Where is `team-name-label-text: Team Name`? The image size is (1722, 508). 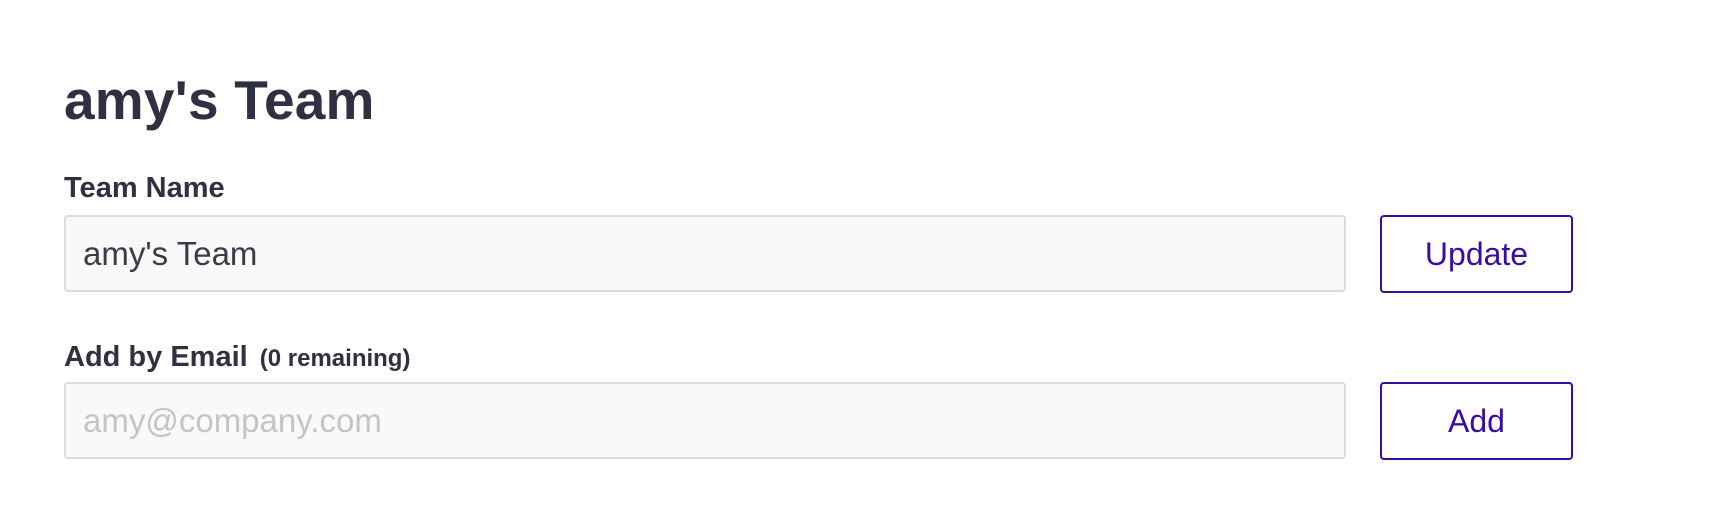 team-name-label-text: Team Name is located at coordinates (144, 188).